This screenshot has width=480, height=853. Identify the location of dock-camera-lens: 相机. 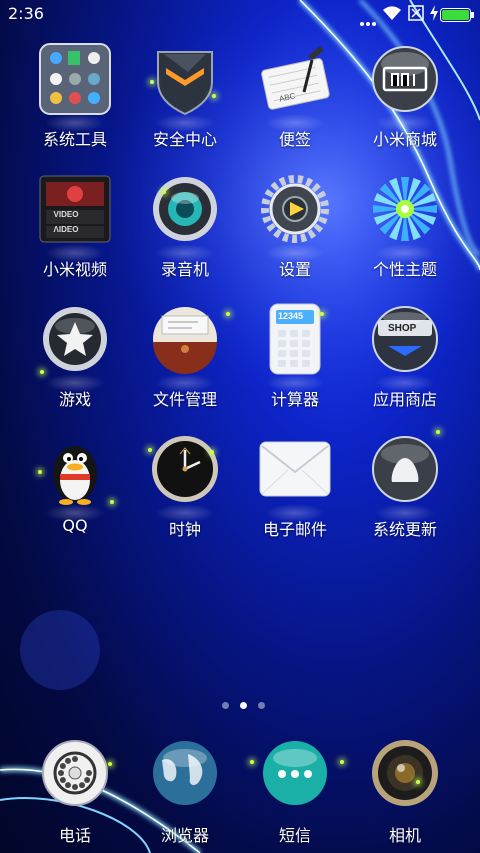
(405, 790).